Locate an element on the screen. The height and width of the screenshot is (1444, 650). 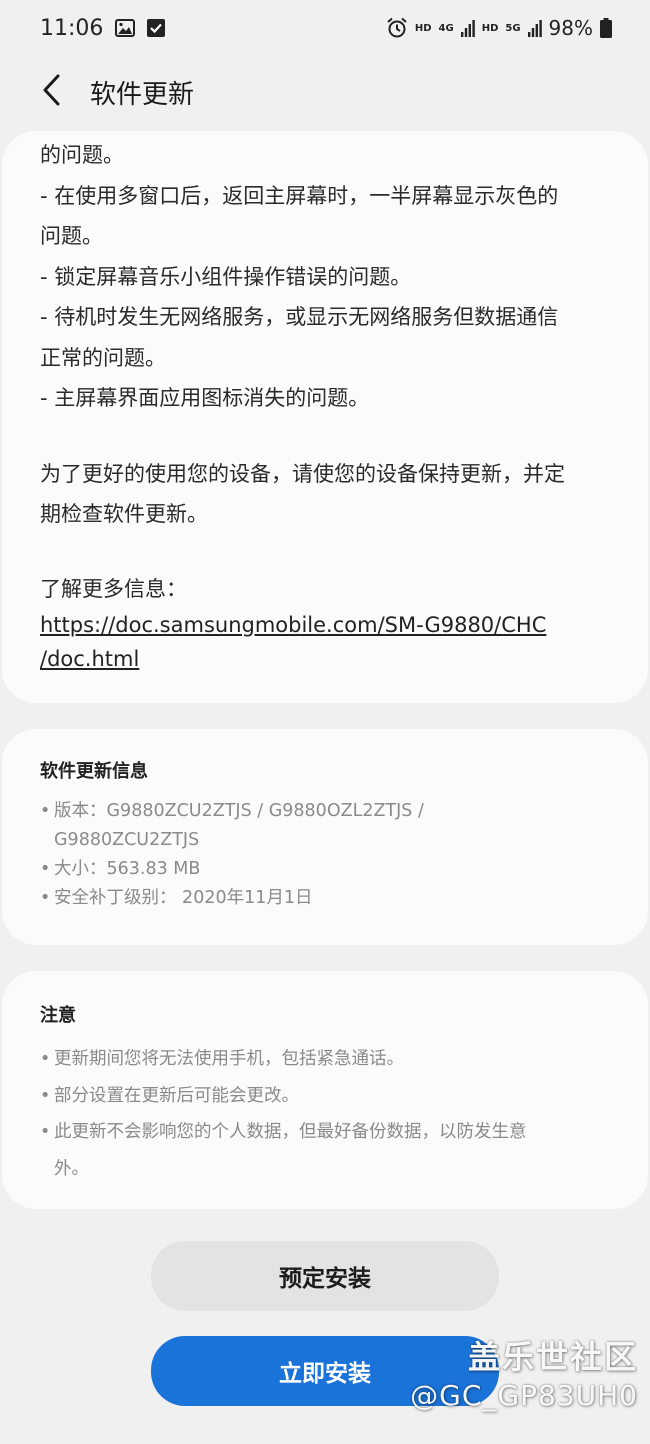
battery-percent: 98% is located at coordinates (570, 28).